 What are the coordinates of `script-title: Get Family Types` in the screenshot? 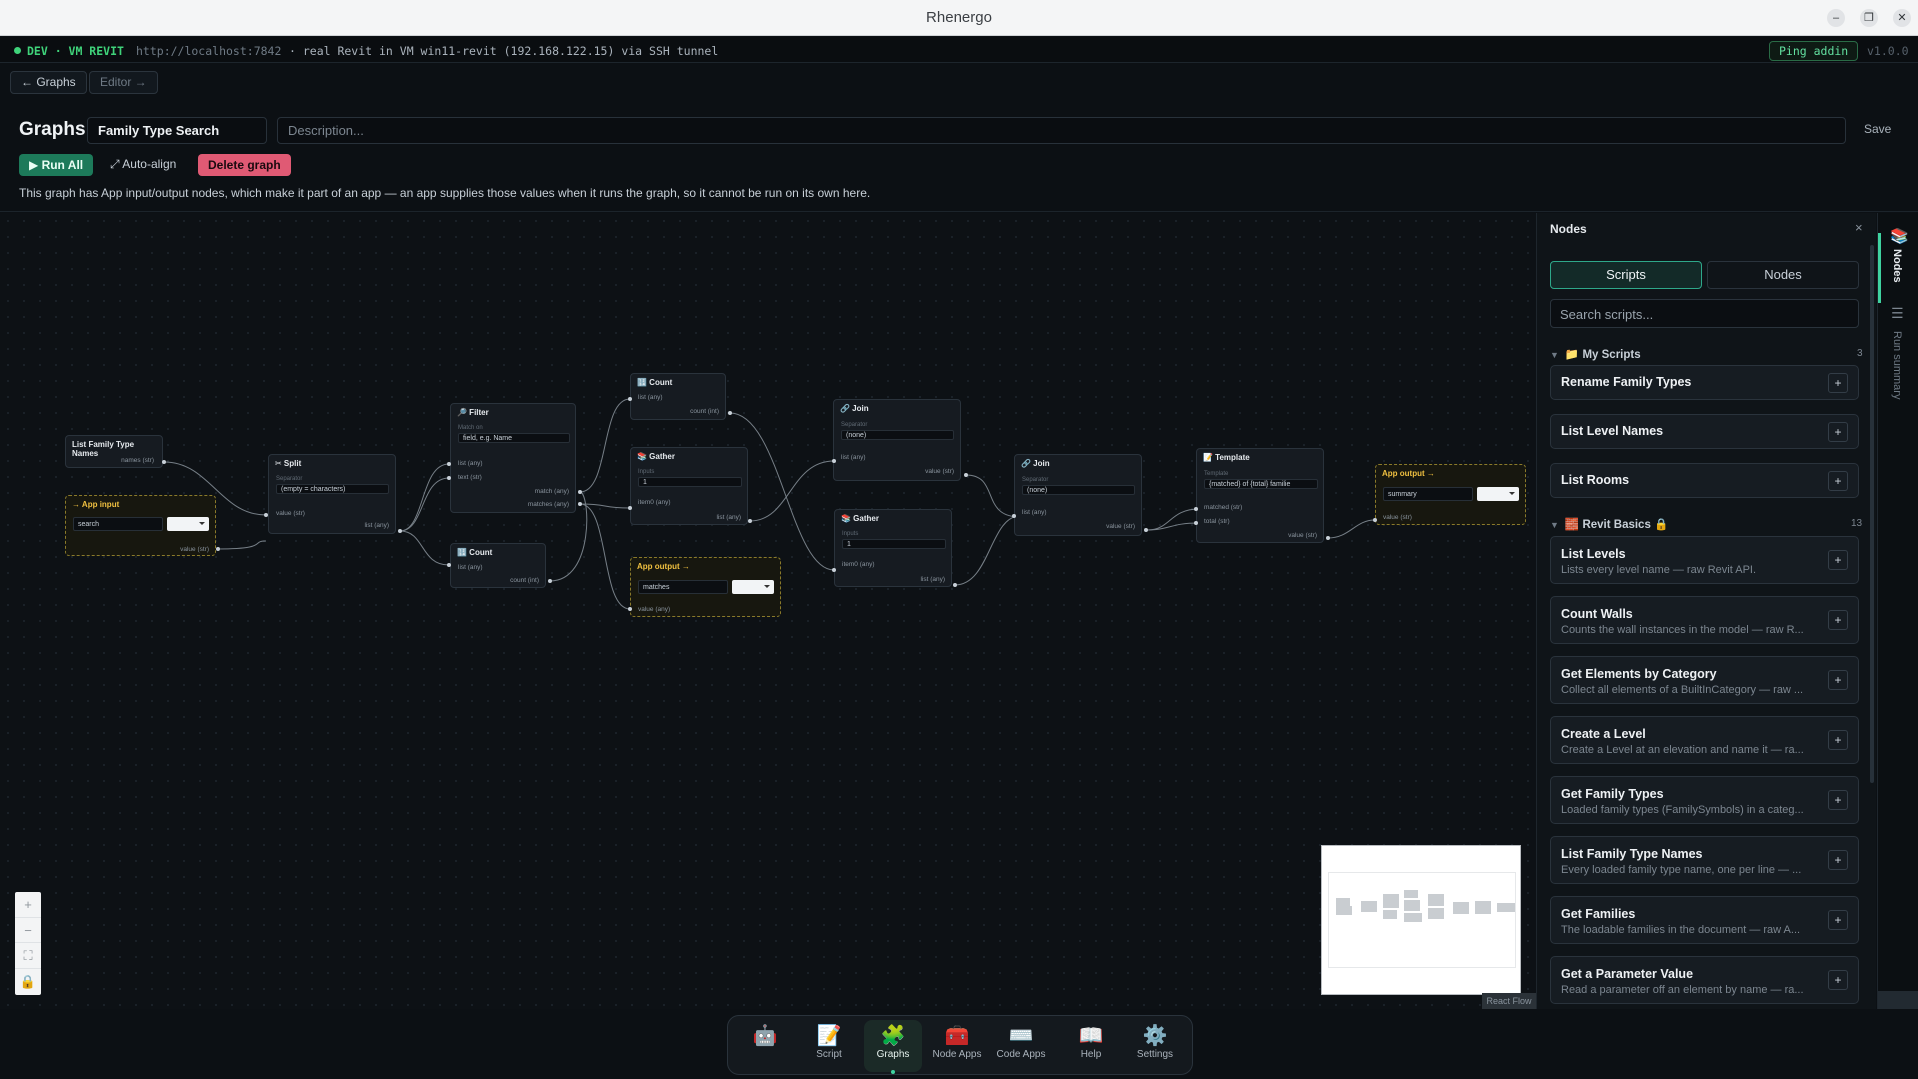 It's located at (1612, 794).